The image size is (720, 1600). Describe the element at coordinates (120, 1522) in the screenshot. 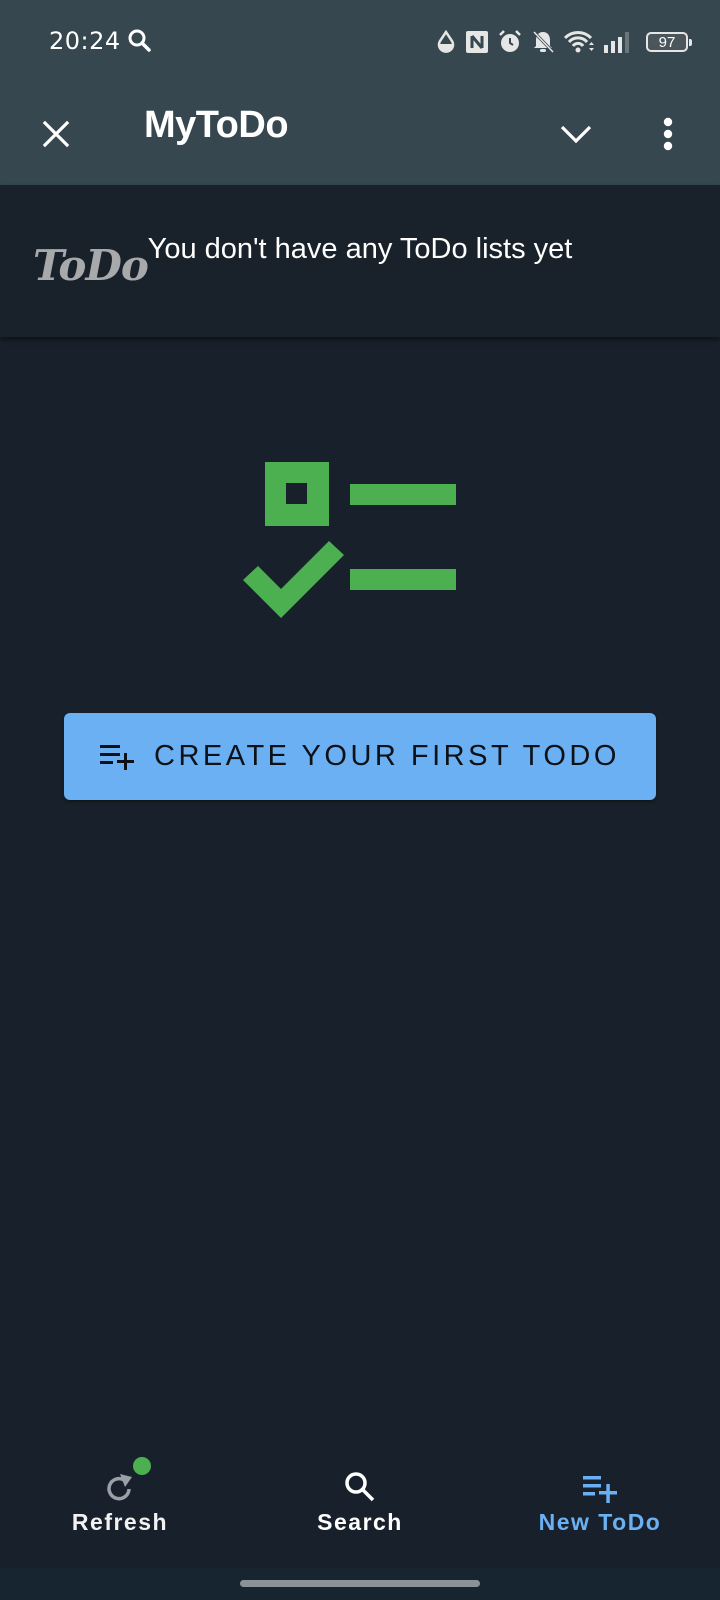

I see `nav-label-refresh: Refresh` at that location.